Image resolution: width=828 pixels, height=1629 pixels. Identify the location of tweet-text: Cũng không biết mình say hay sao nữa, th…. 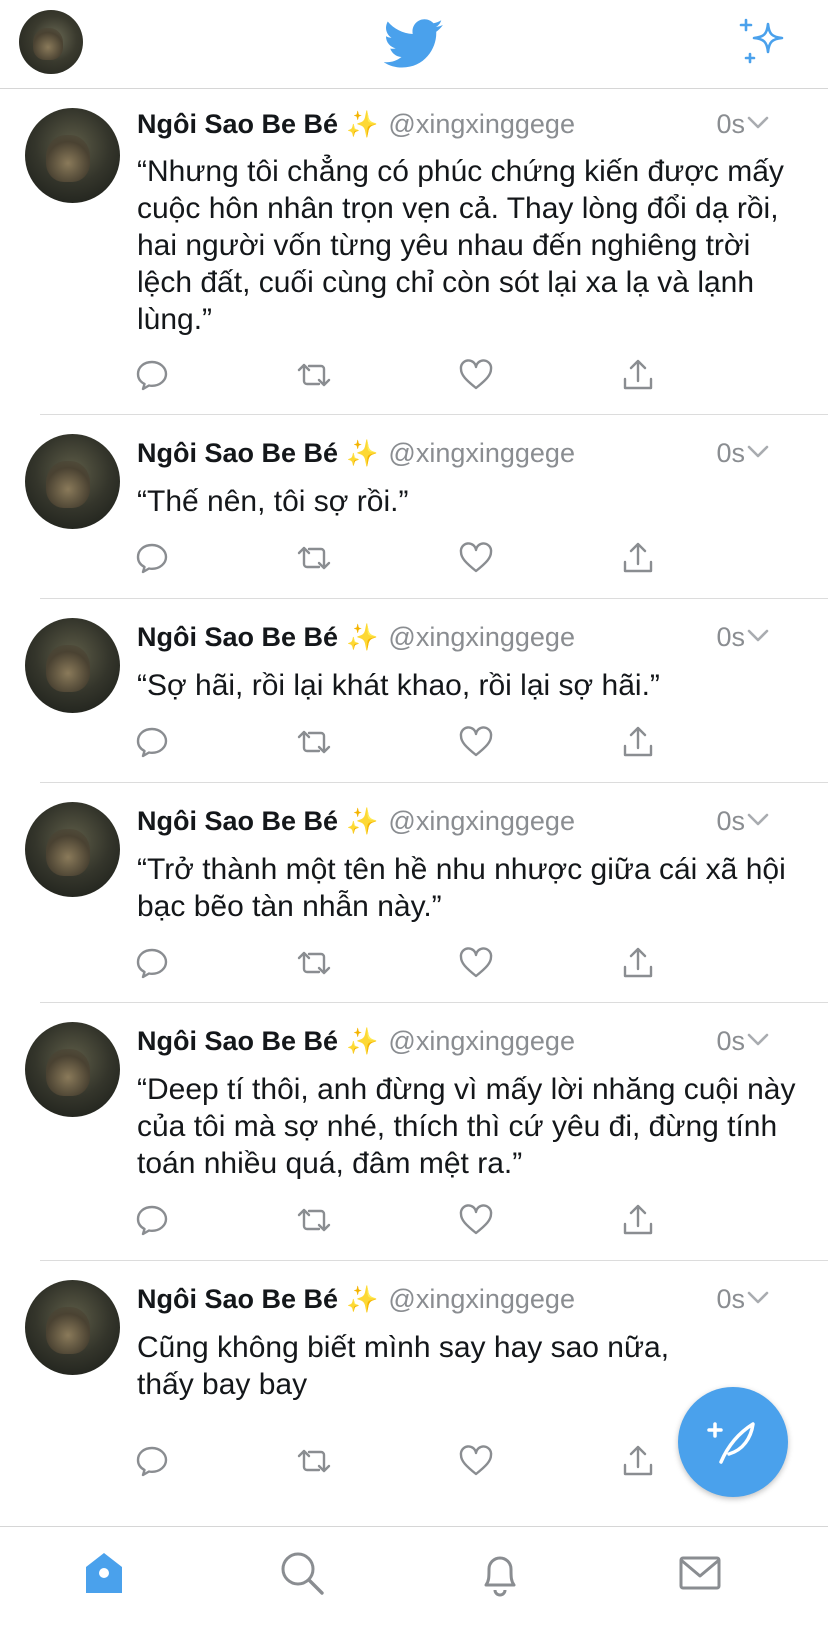
(407, 1366).